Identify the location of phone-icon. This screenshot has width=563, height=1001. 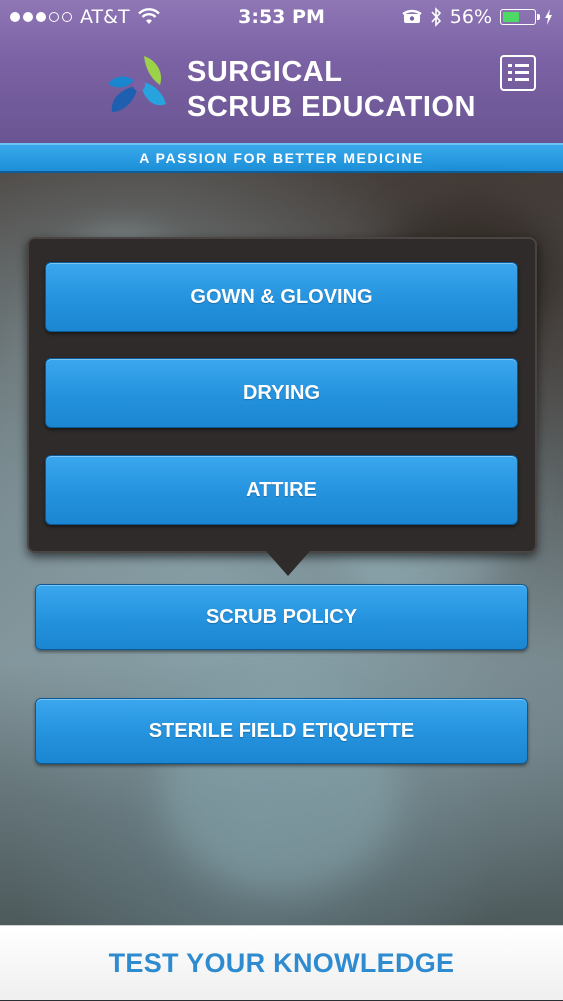
(412, 16).